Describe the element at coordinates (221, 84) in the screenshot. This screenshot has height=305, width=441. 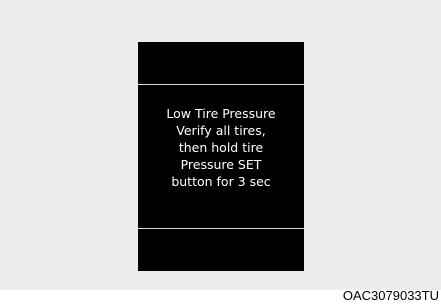
I see `display-divider-top` at that location.